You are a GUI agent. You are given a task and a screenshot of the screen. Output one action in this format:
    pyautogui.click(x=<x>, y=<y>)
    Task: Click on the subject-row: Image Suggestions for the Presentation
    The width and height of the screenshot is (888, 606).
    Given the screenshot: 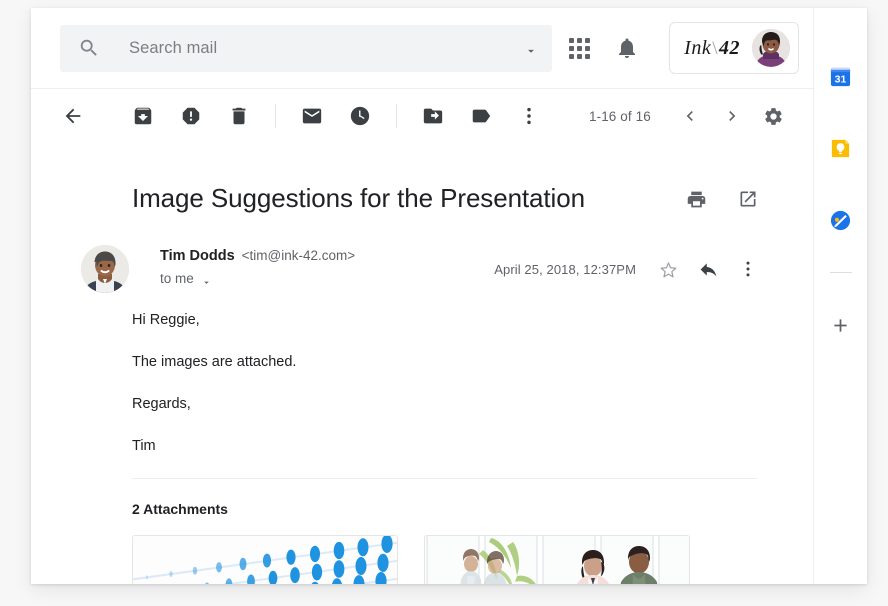 What is the action you would take?
    pyautogui.click(x=408, y=181)
    